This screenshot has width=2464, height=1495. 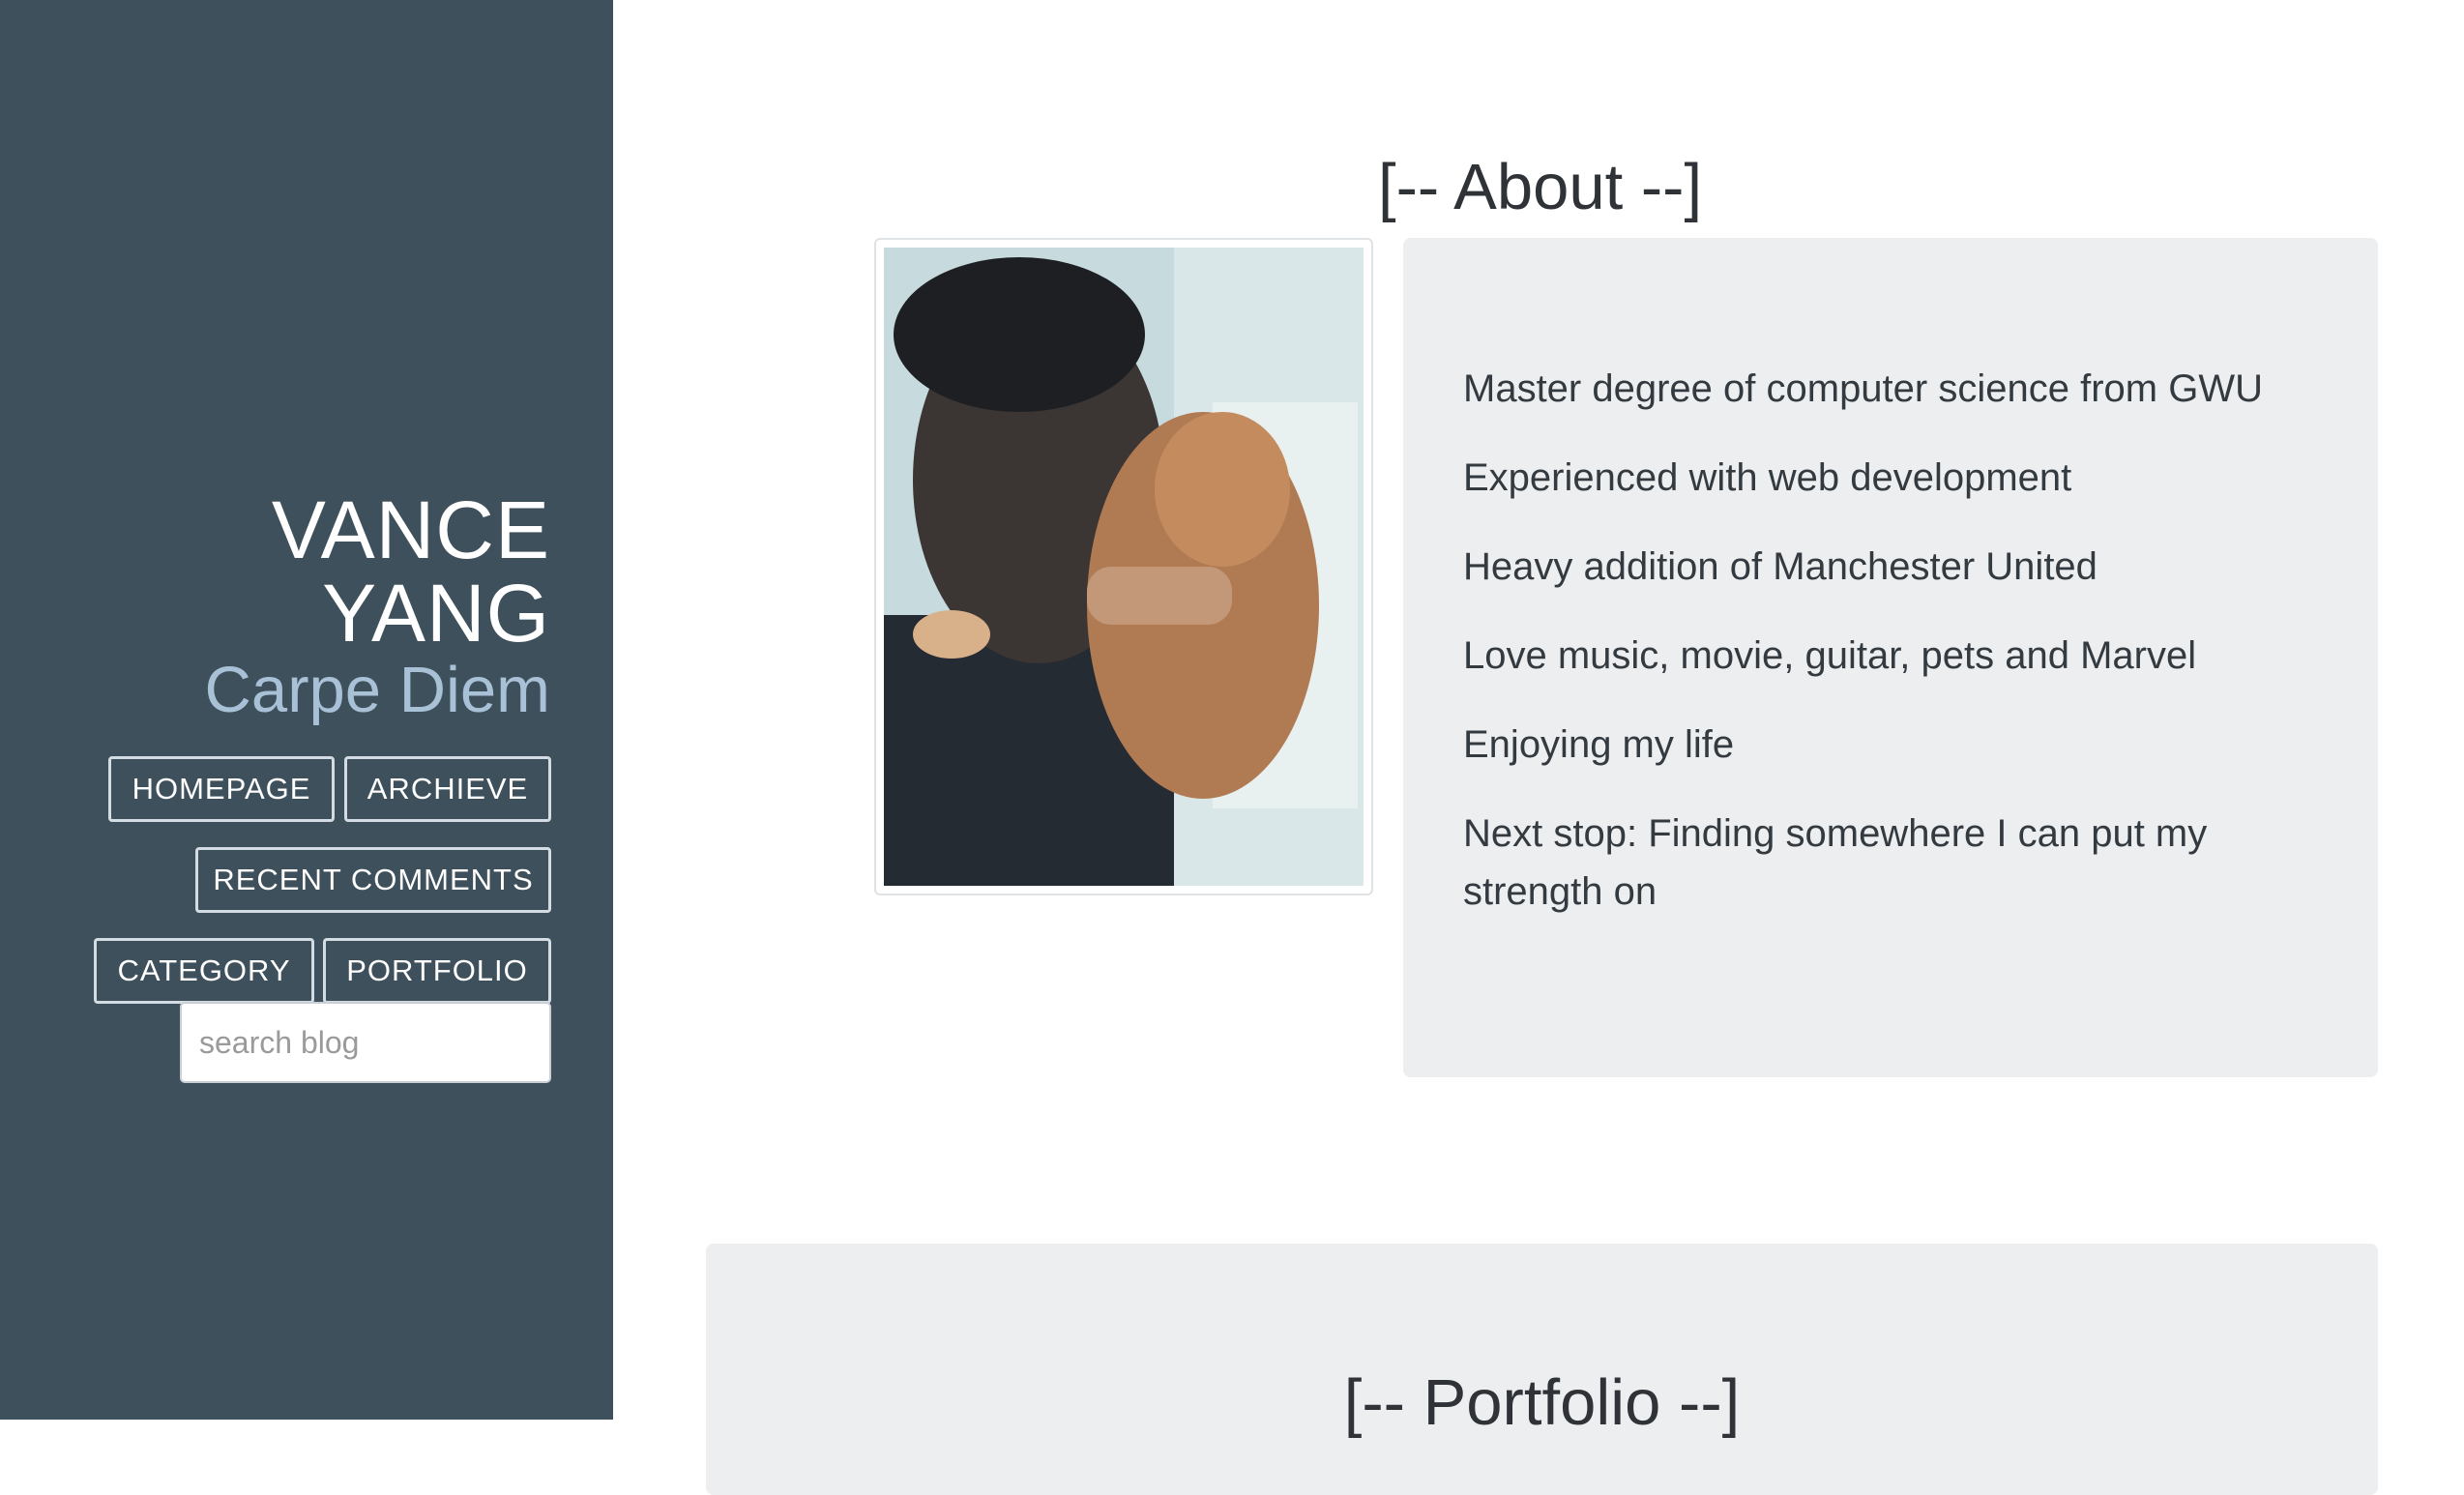 What do you see at coordinates (377, 690) in the screenshot?
I see `site-tagline: Carpe Diem` at bounding box center [377, 690].